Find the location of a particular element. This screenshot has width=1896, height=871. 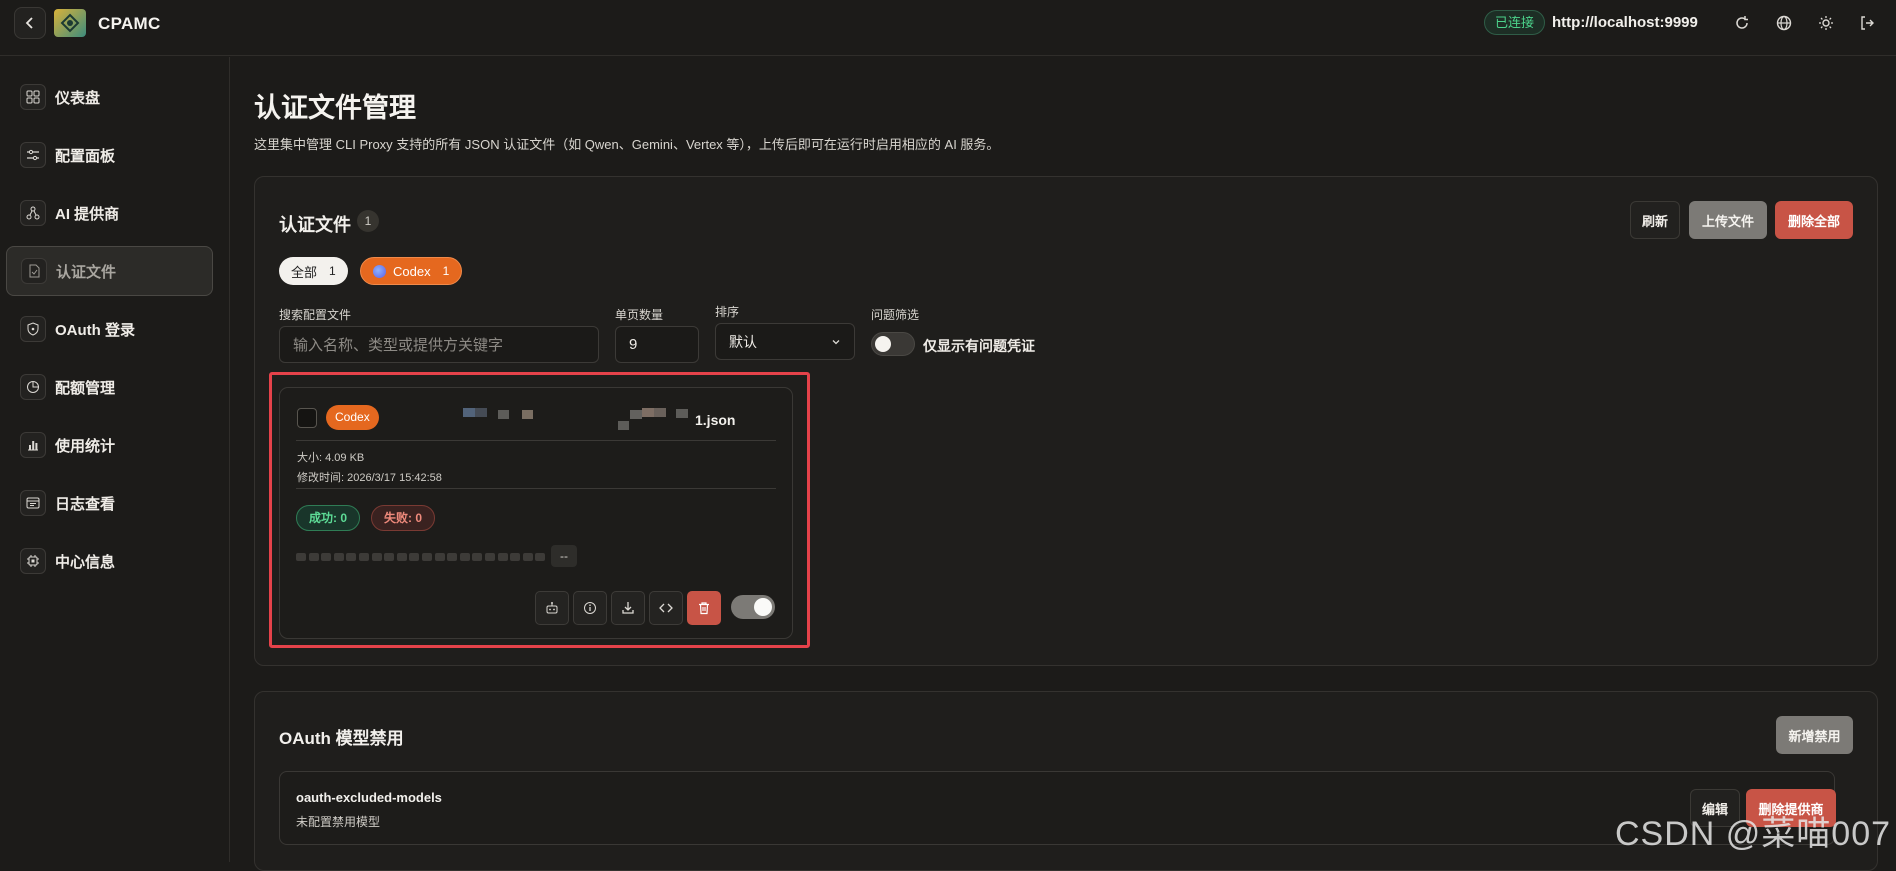

cpu-icon is located at coordinates (33, 561).